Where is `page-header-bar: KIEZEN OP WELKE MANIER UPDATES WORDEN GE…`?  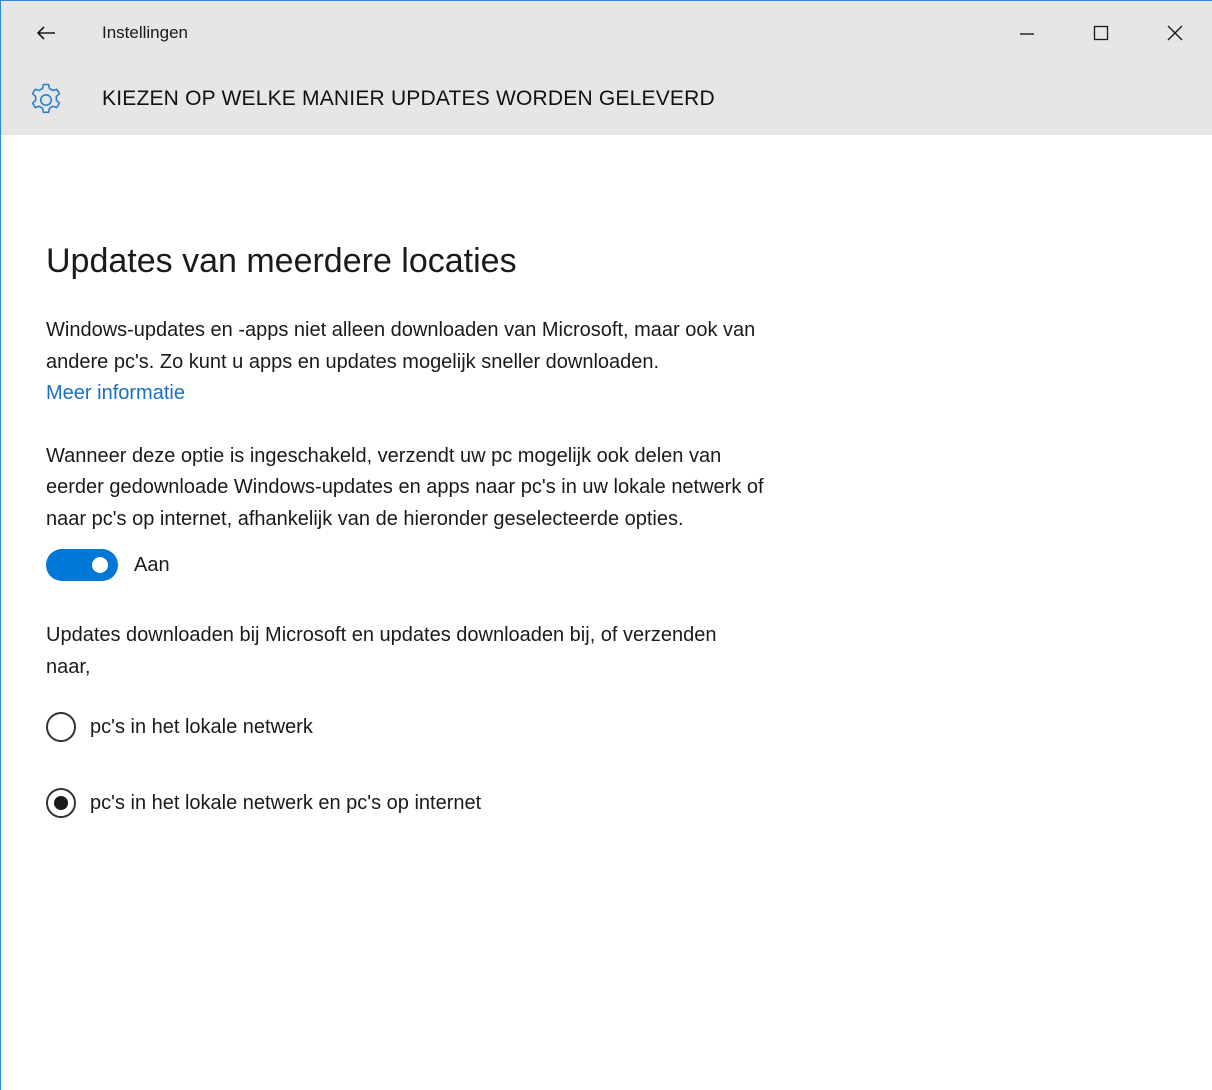
page-header-bar: KIEZEN OP WELKE MANIER UPDATES WORDEN GE… is located at coordinates (606, 102).